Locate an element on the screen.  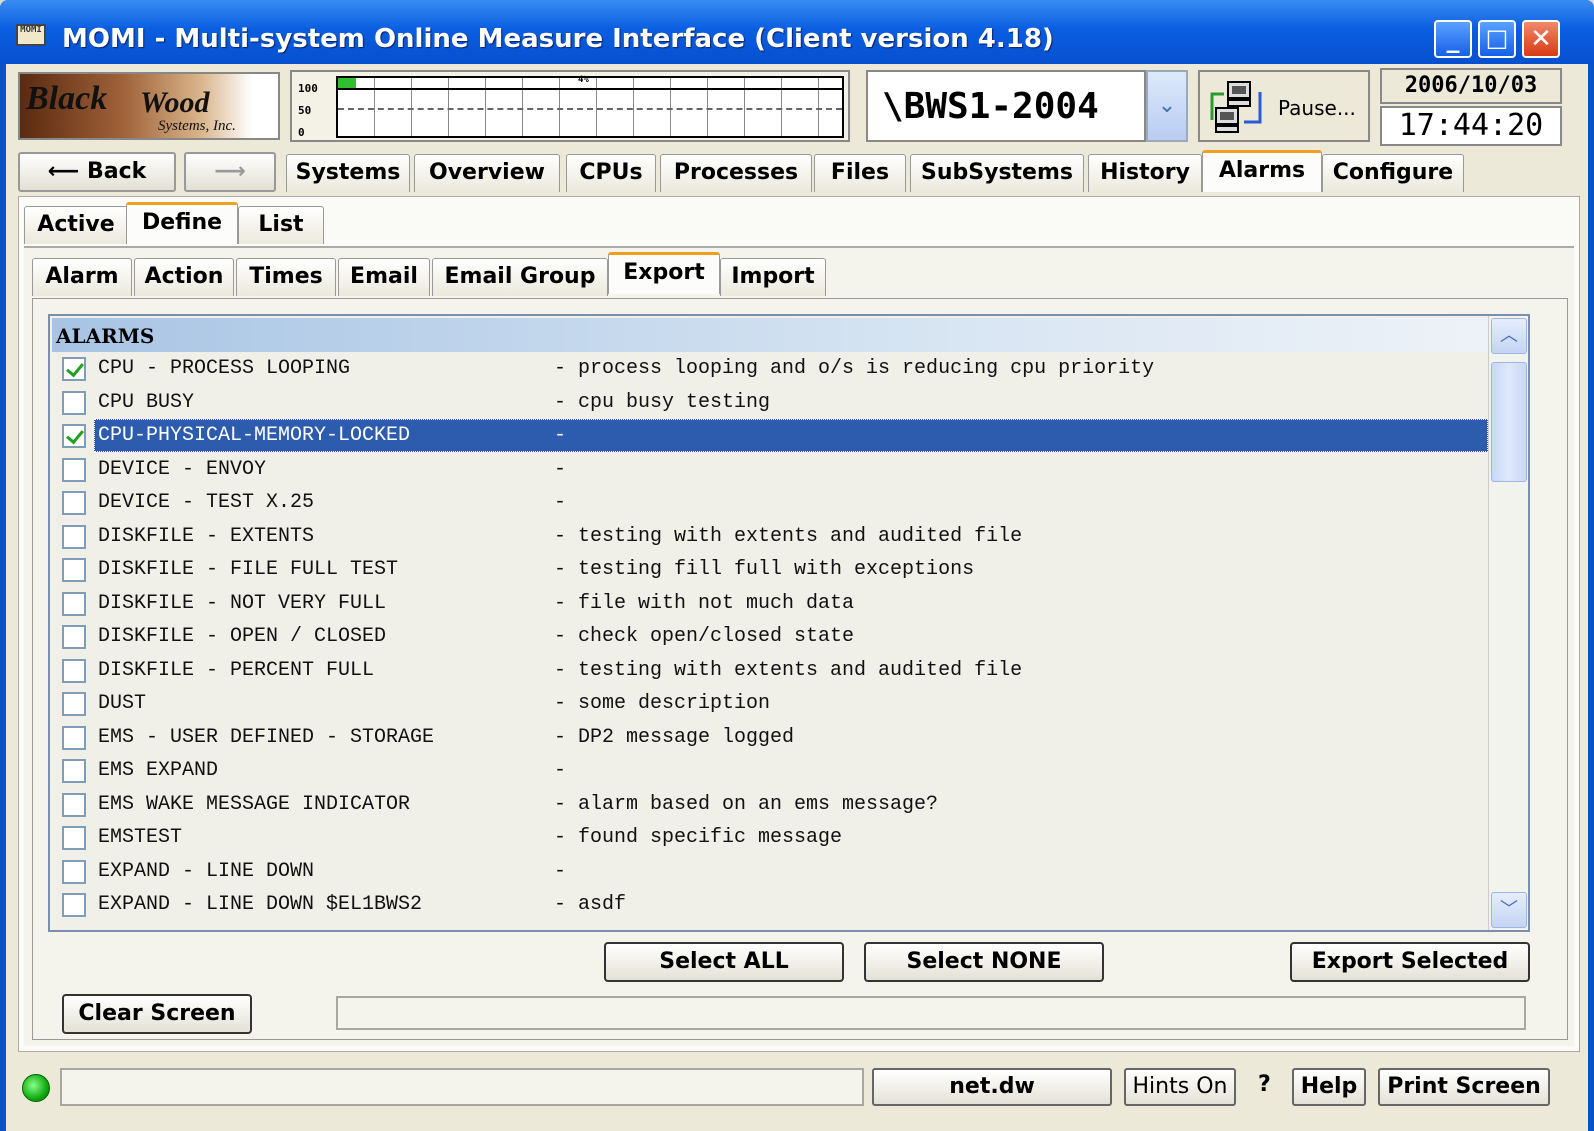
alarm-description: - testing fill full with exceptions is located at coordinates (764, 569).